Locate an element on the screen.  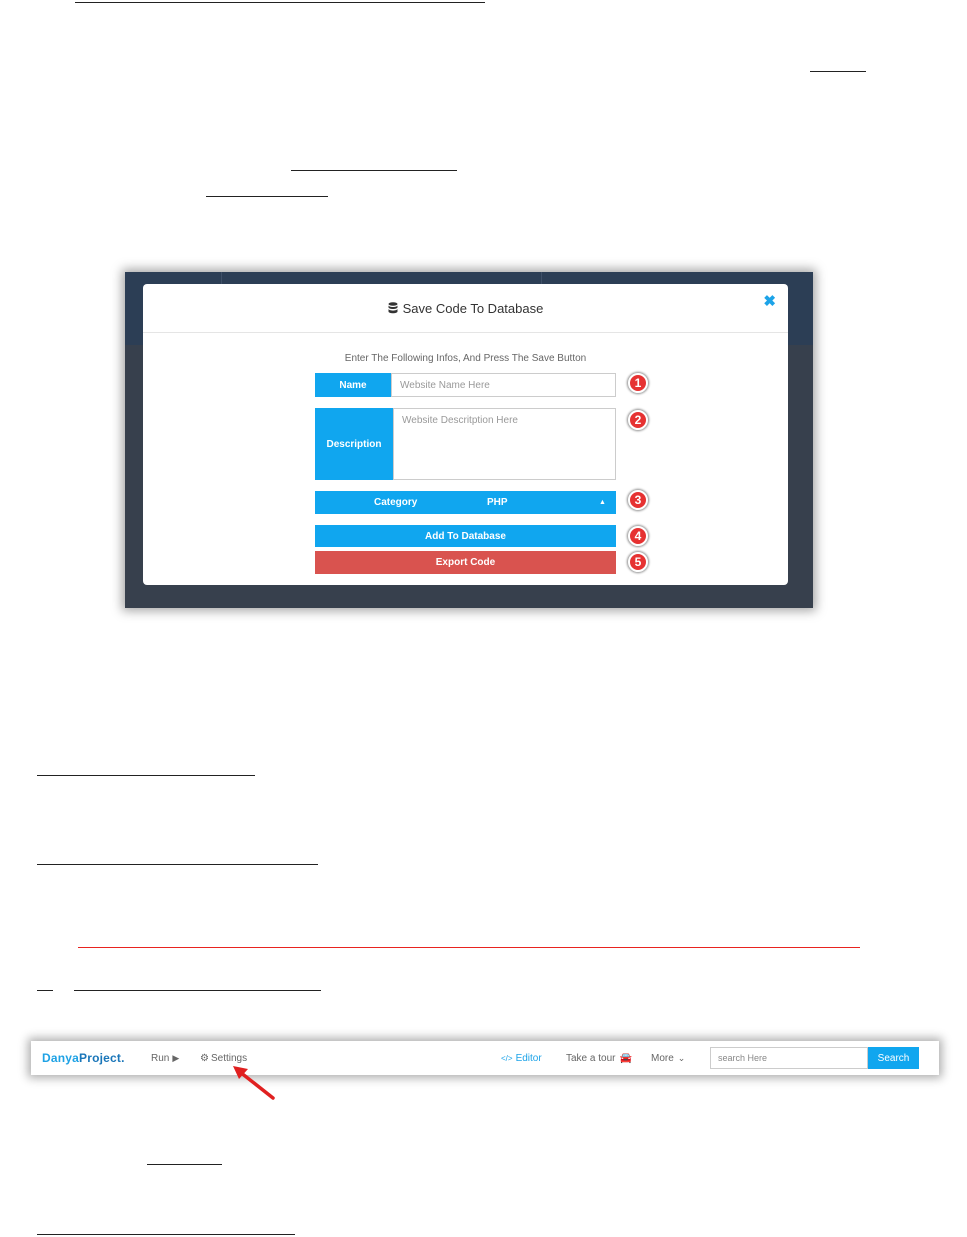
search-button: Search is located at coordinates (893, 1058).